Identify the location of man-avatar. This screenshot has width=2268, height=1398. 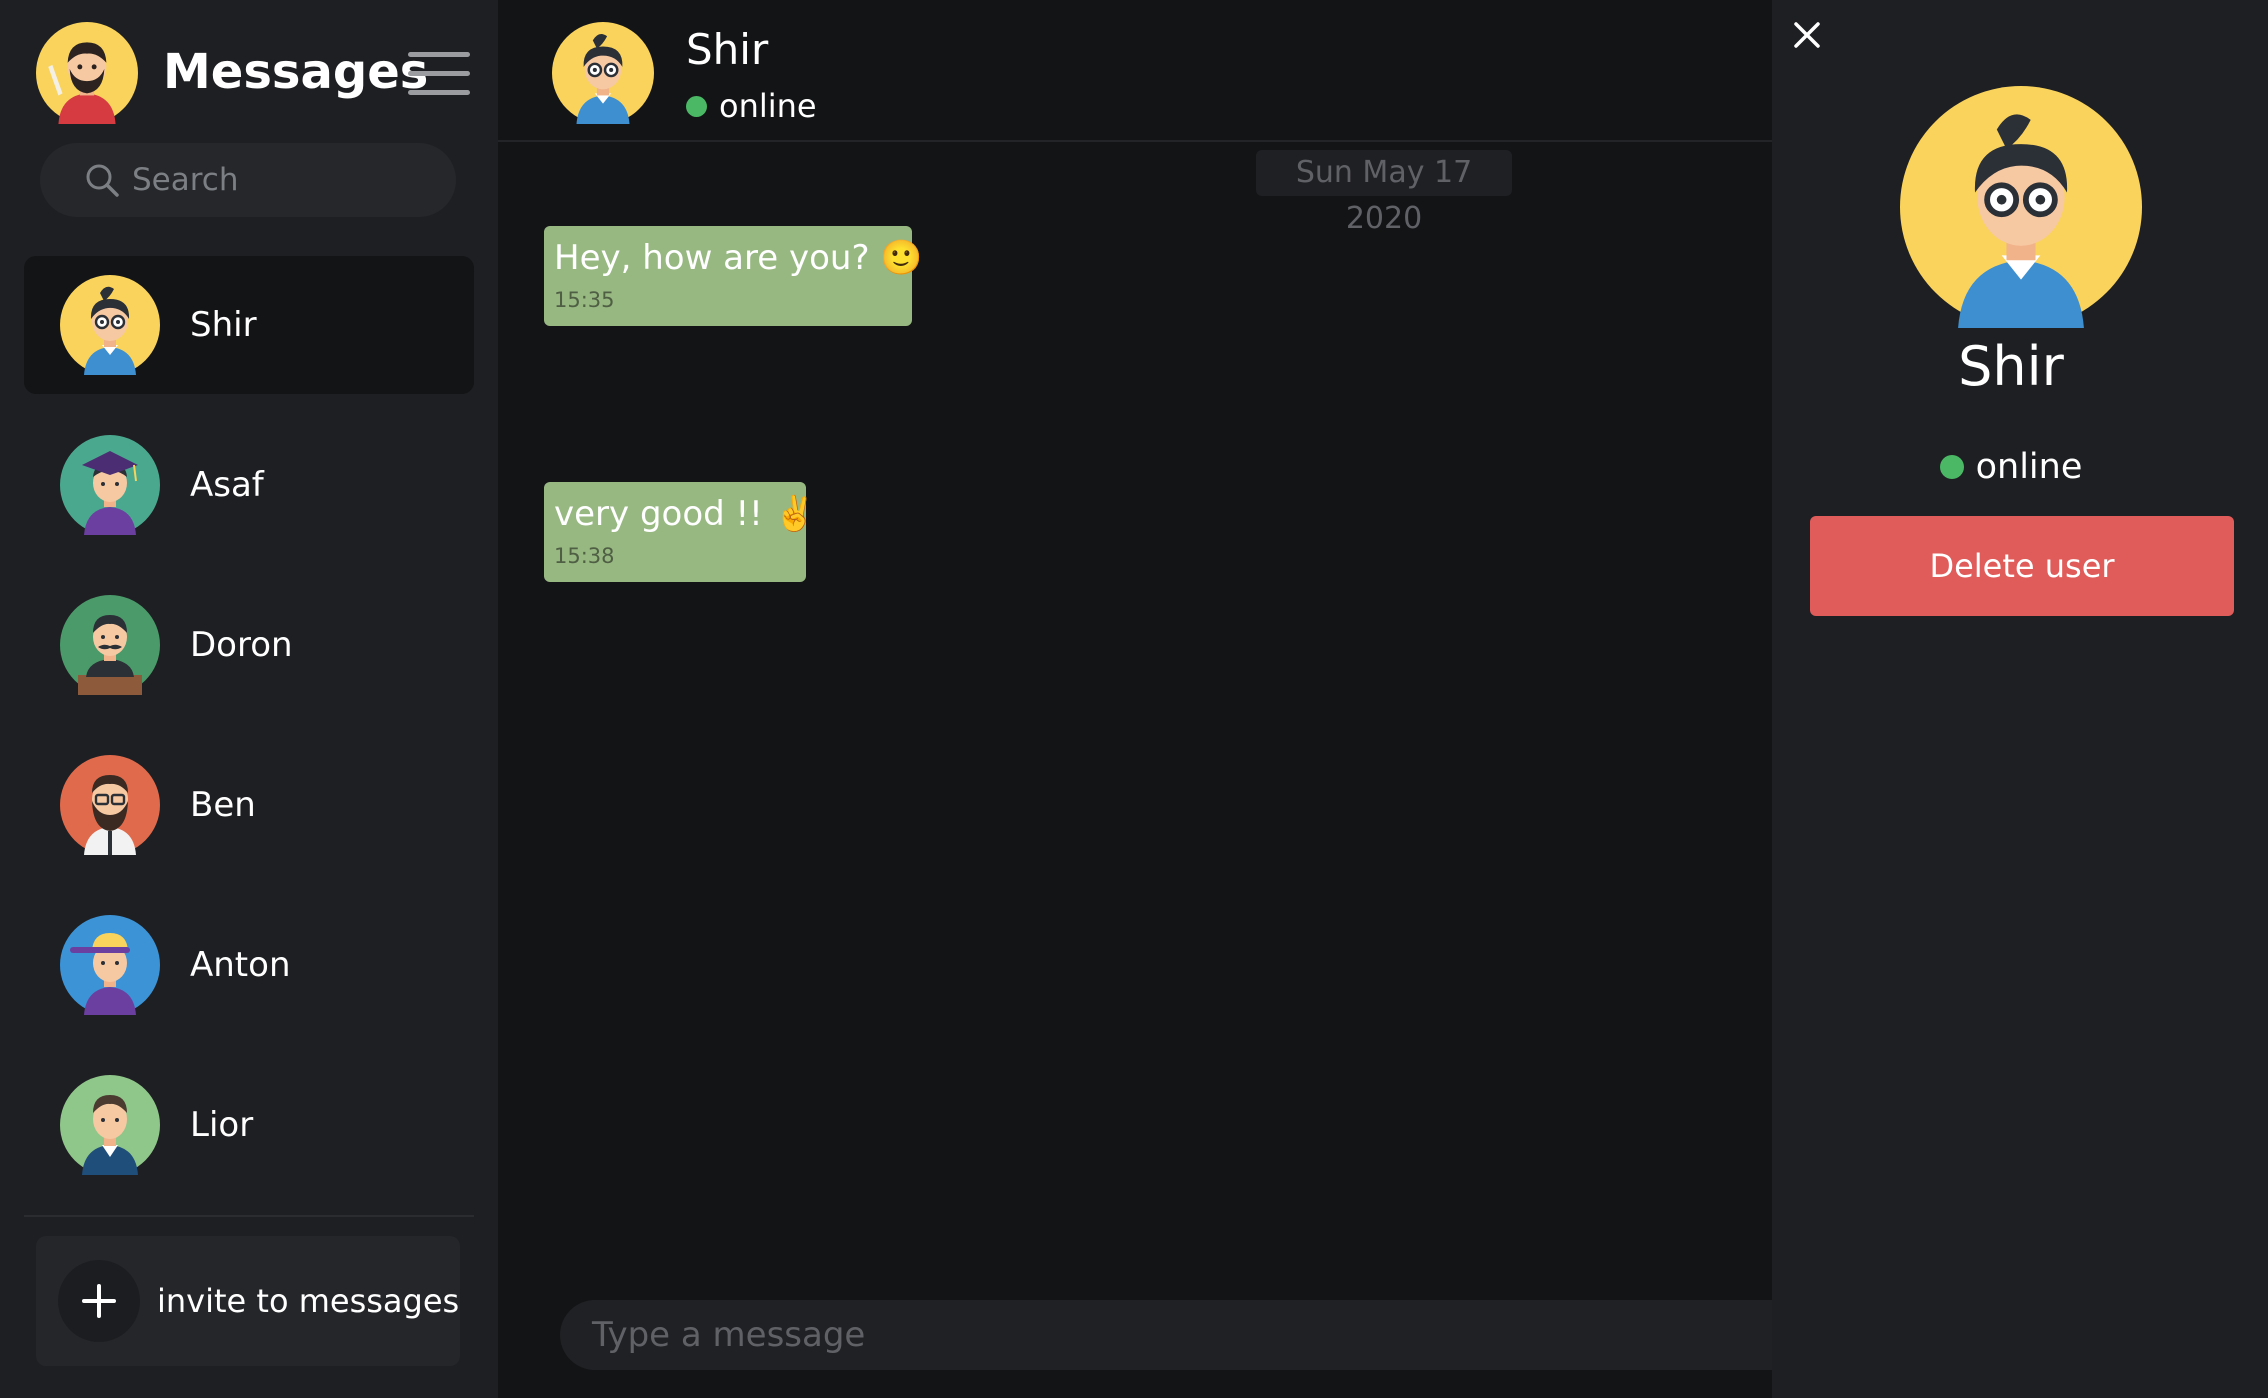
(110, 1125).